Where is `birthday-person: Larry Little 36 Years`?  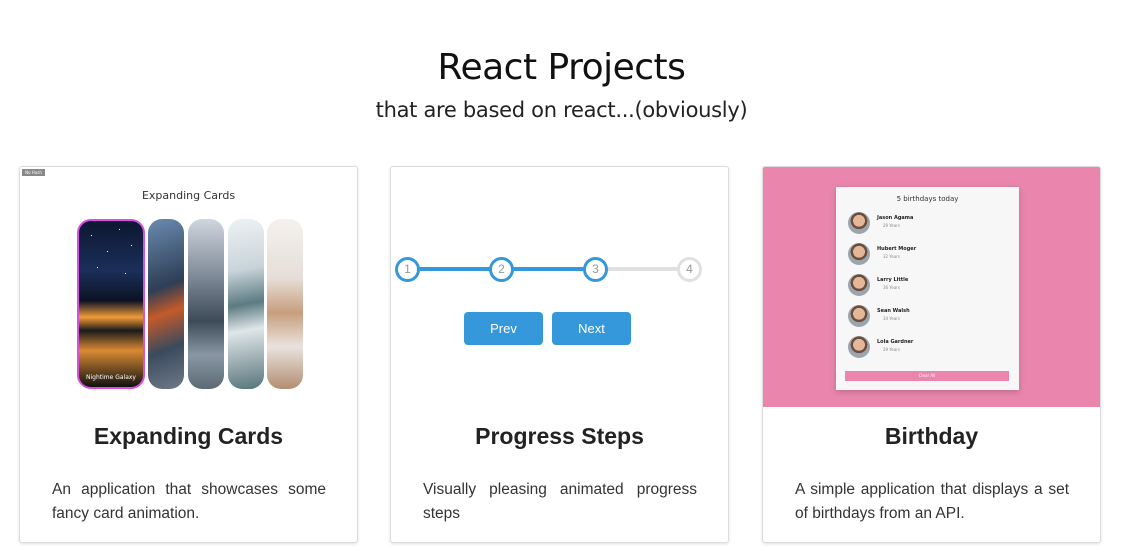
birthday-person: Larry Little 36 Years is located at coordinates (928, 286).